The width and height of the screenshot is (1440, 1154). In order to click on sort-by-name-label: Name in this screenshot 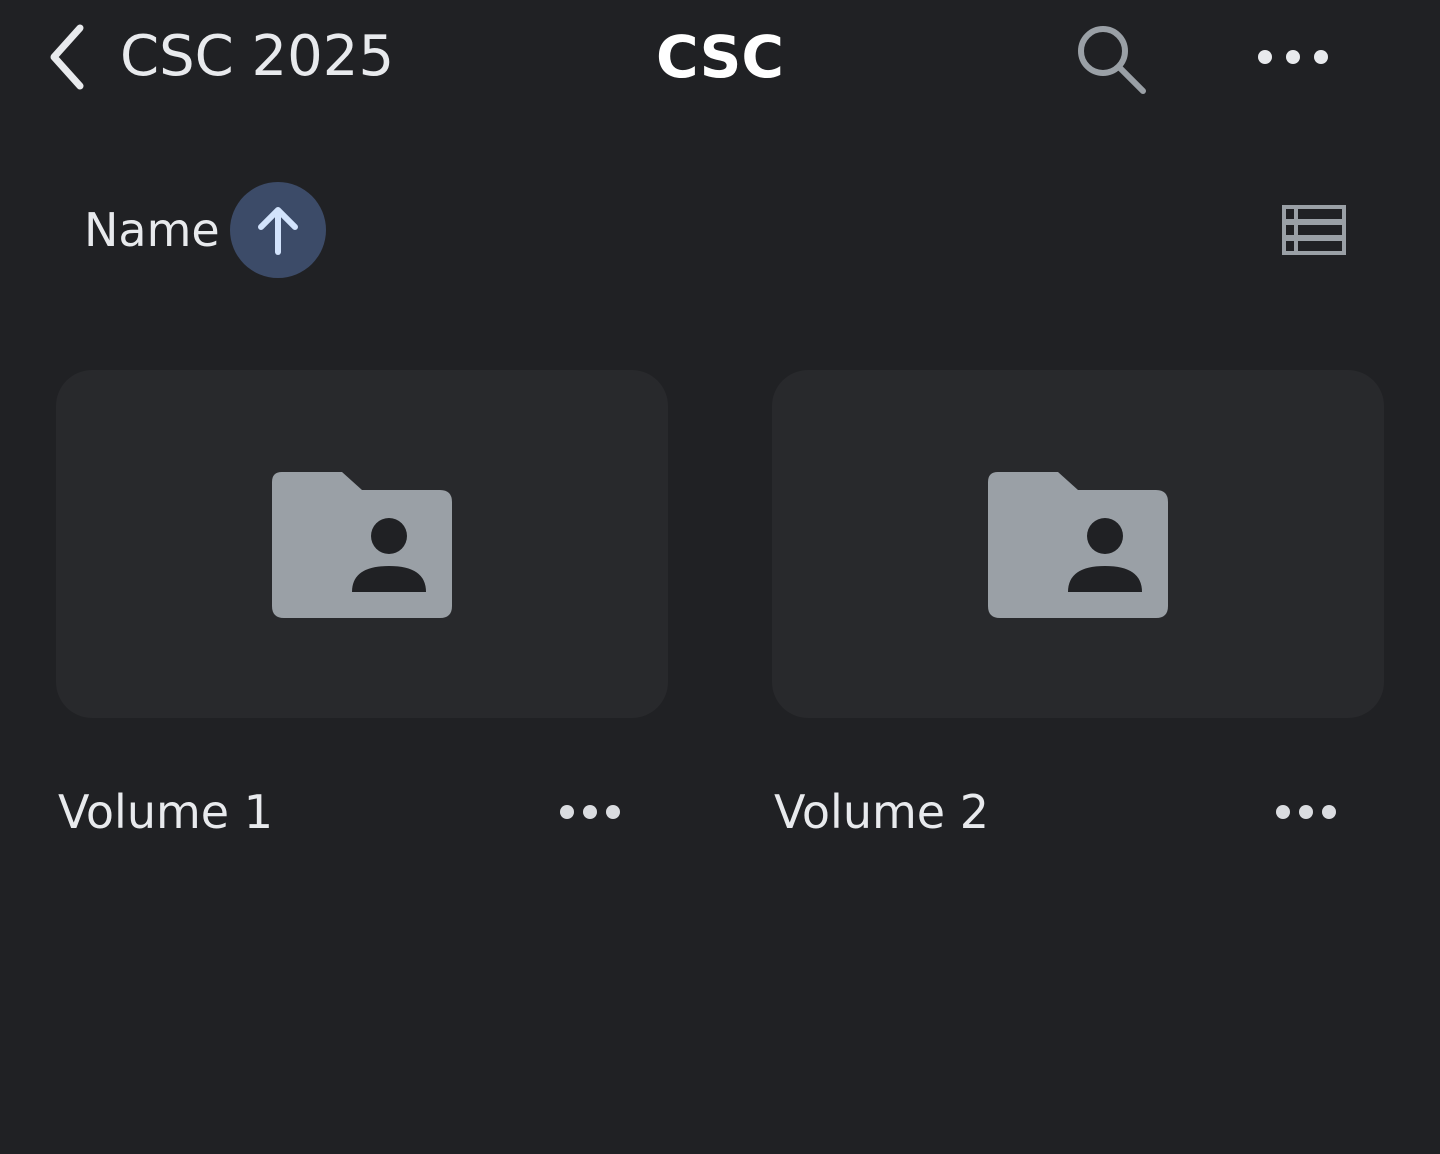, I will do `click(152, 230)`.